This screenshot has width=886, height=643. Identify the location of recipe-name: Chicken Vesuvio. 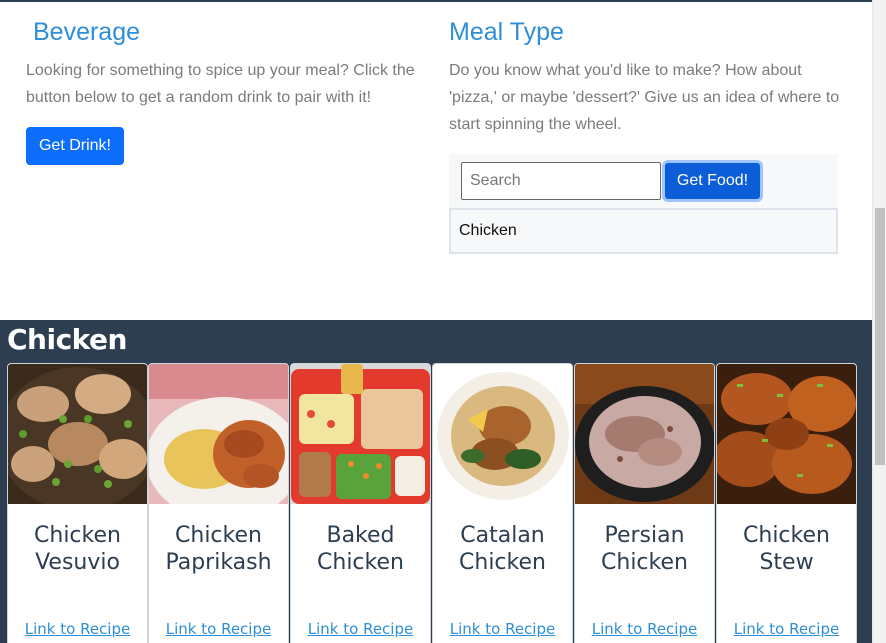
(77, 549).